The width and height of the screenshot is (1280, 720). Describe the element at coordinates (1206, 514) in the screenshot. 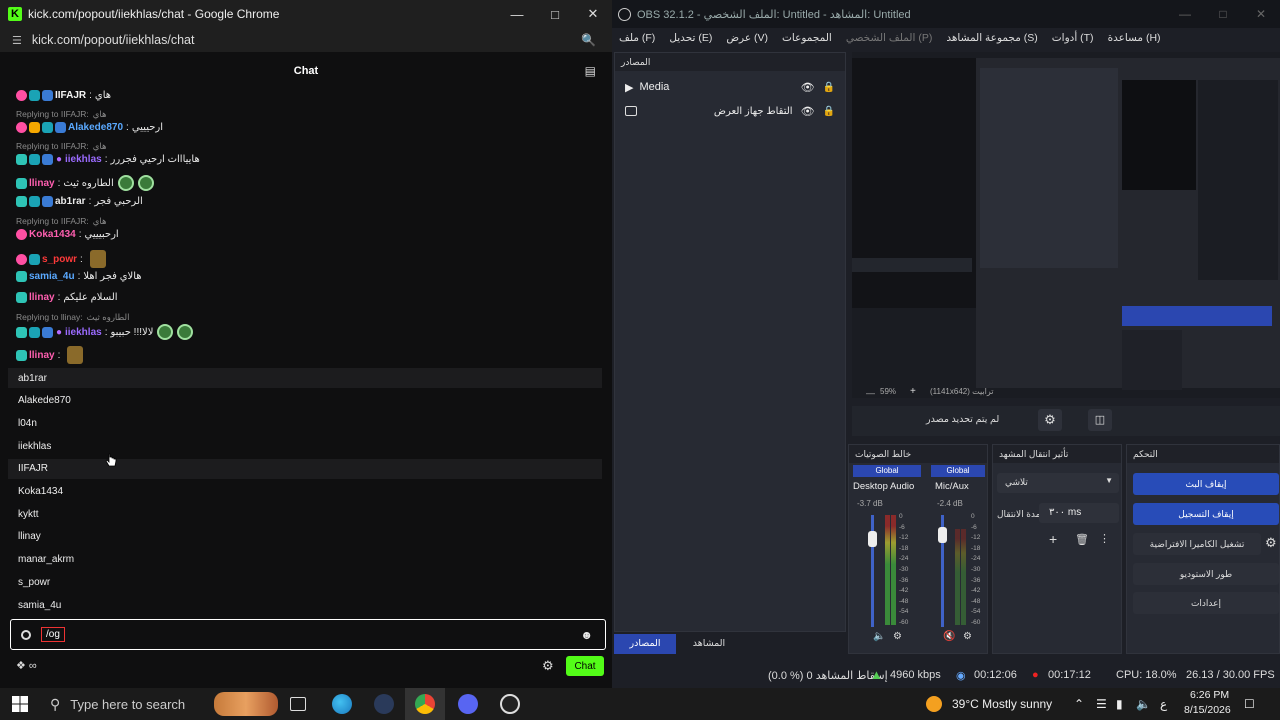

I see `stop-recording-button: إيقاف التسجيل` at that location.